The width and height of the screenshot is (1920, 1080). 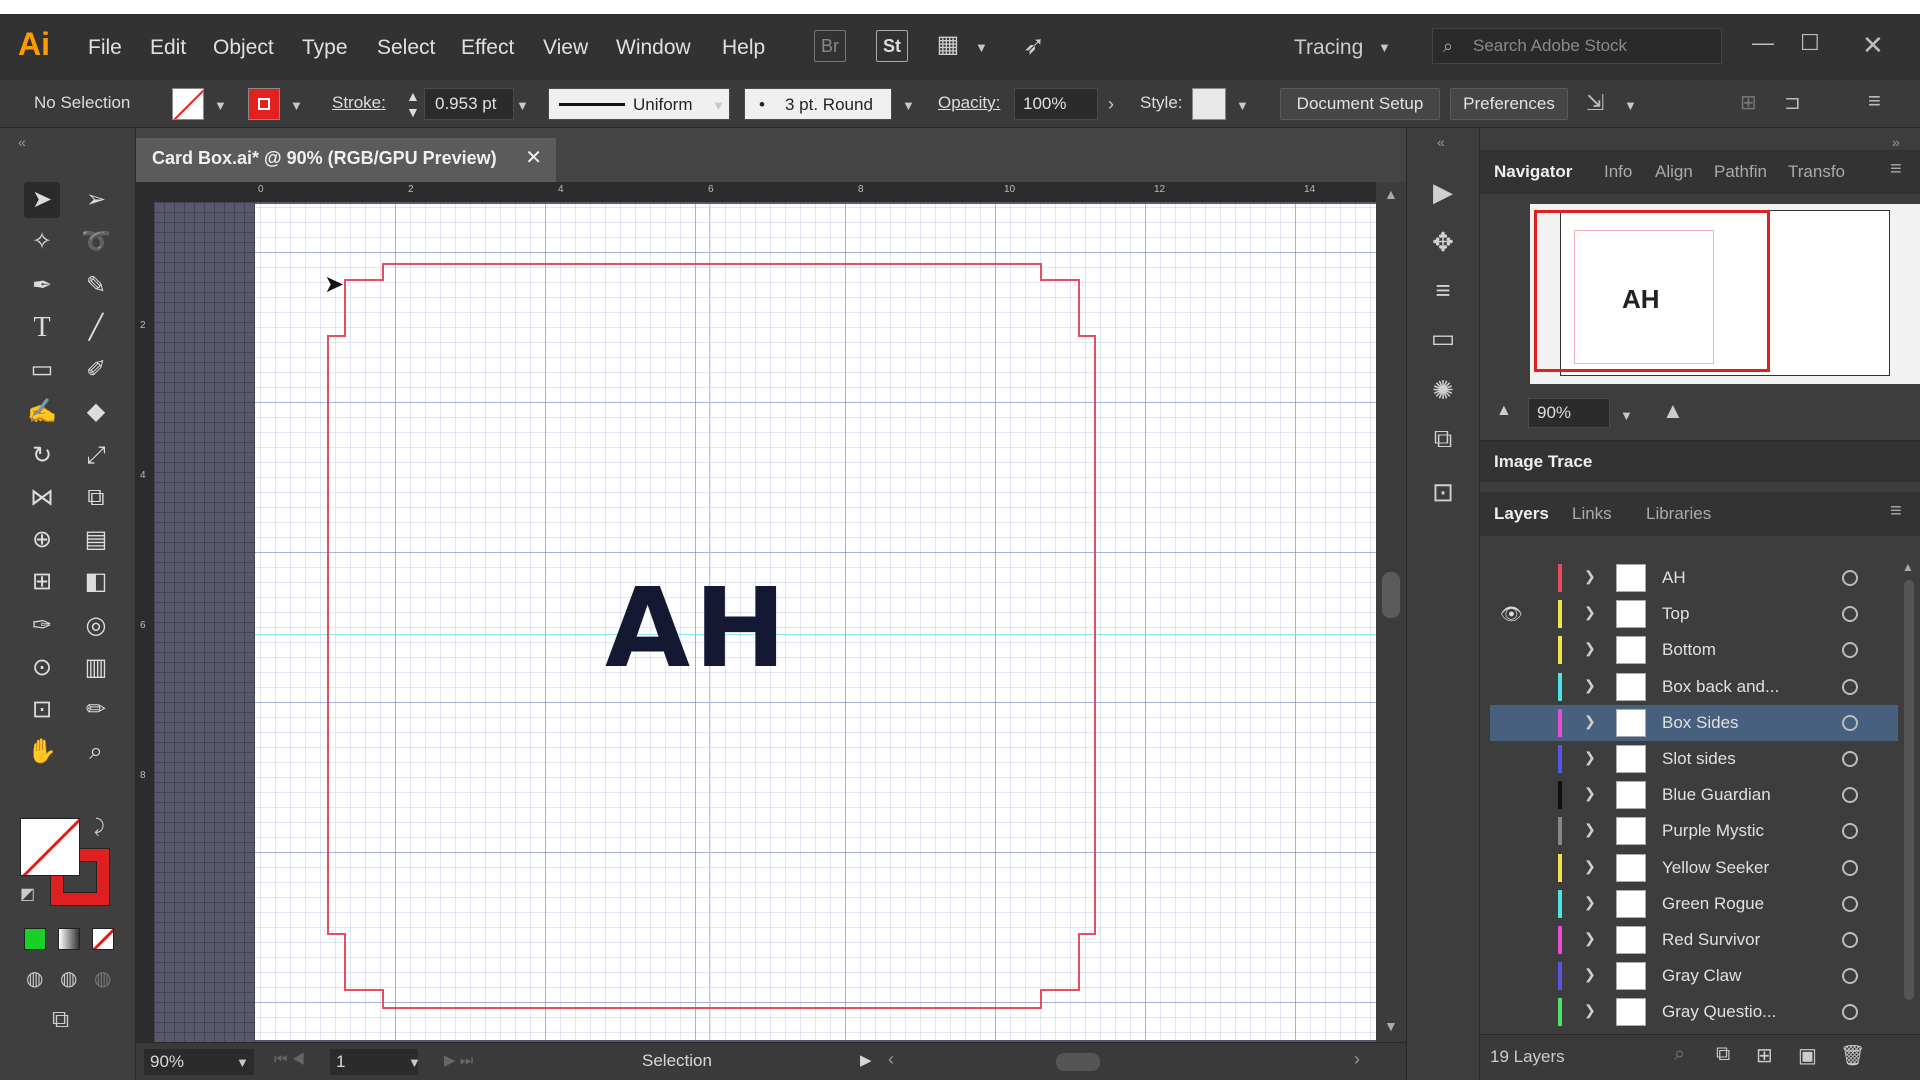 What do you see at coordinates (96, 668) in the screenshot?
I see `column-graph-tool-icon: ▥` at bounding box center [96, 668].